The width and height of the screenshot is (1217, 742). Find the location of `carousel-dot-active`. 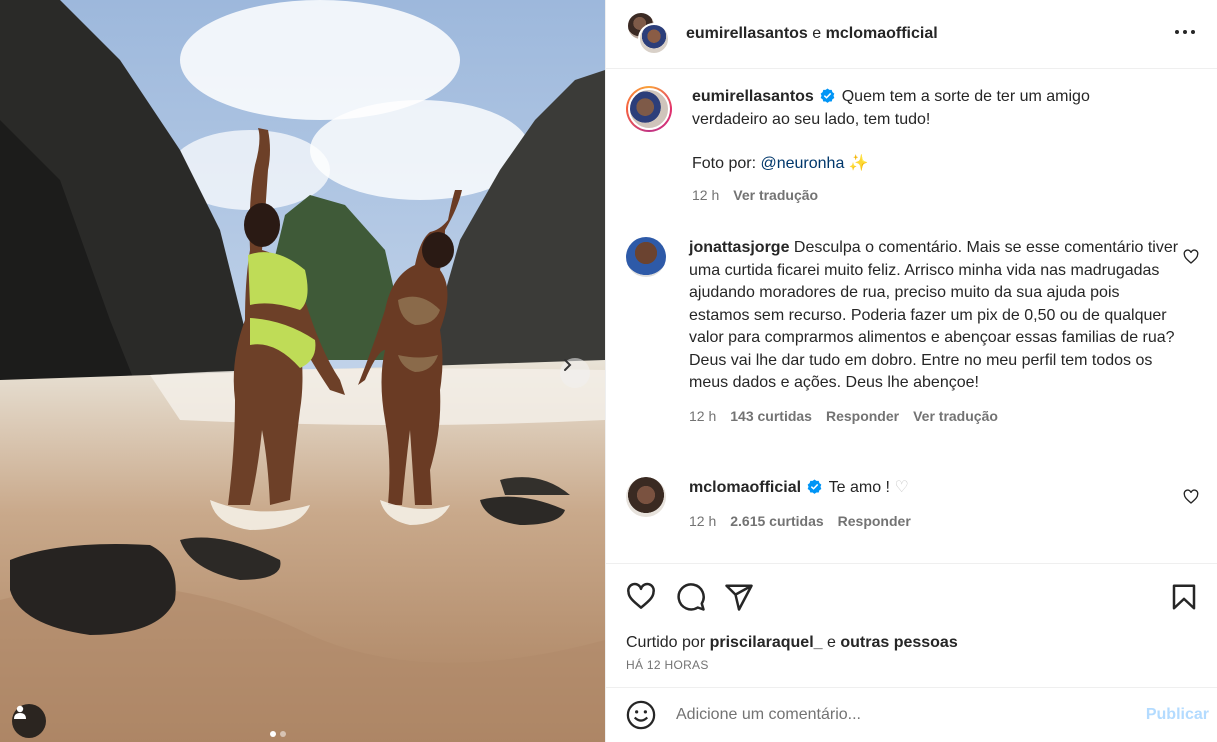

carousel-dot-active is located at coordinates (273, 734).